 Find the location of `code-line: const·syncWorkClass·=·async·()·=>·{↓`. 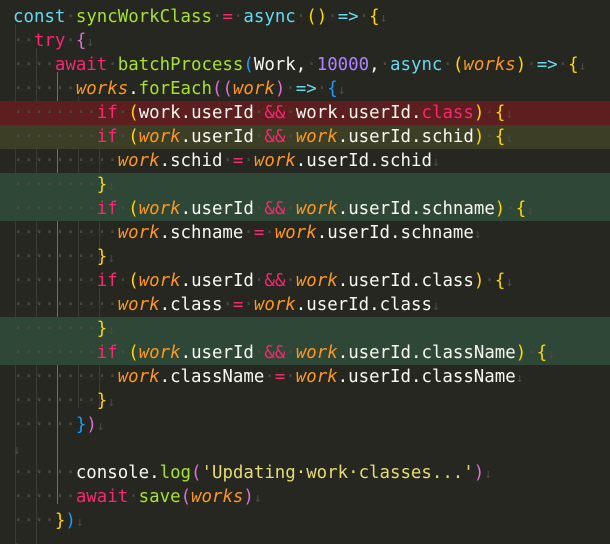

code-line: const·syncWorkClass·=·async·()·=>·{↓ is located at coordinates (305, 17).